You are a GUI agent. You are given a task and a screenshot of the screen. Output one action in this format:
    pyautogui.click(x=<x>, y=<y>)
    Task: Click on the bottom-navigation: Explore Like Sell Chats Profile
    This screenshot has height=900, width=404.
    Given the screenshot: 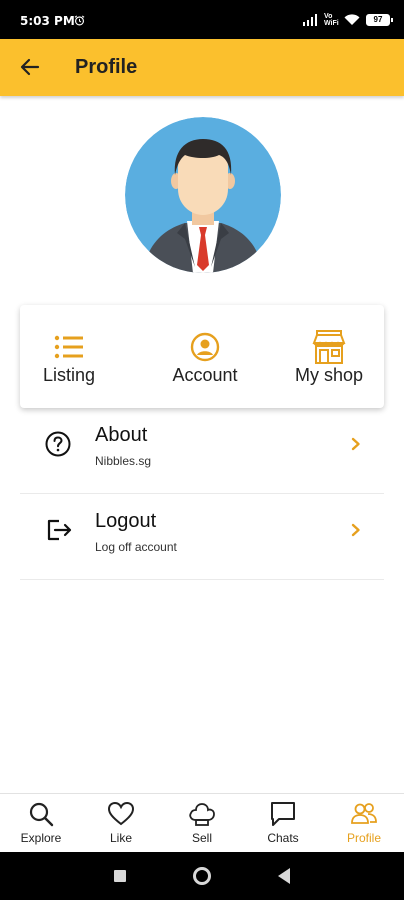 What is the action you would take?
    pyautogui.click(x=202, y=822)
    